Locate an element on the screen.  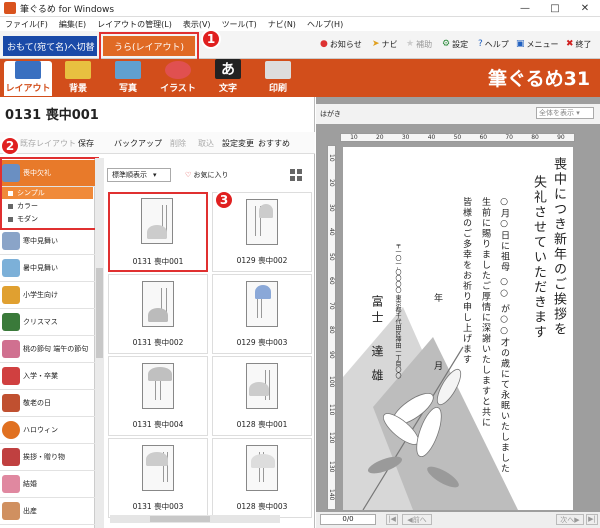
sort-dropdown: 標準順表示 ▾ is located at coordinates (139, 175).